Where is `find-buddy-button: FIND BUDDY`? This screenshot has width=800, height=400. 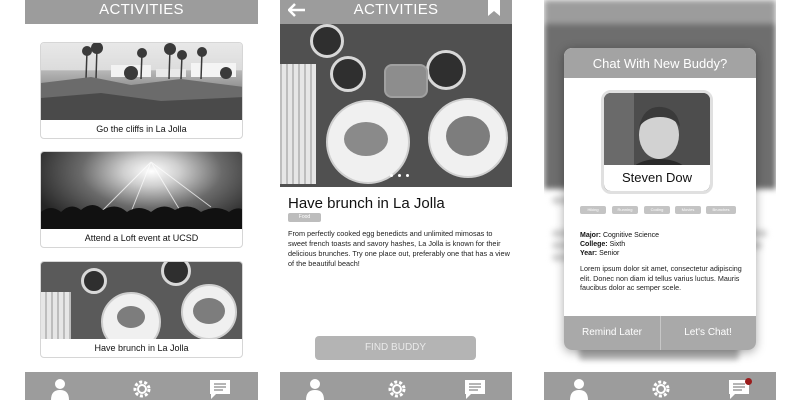
find-buddy-button: FIND BUDDY is located at coordinates (395, 348).